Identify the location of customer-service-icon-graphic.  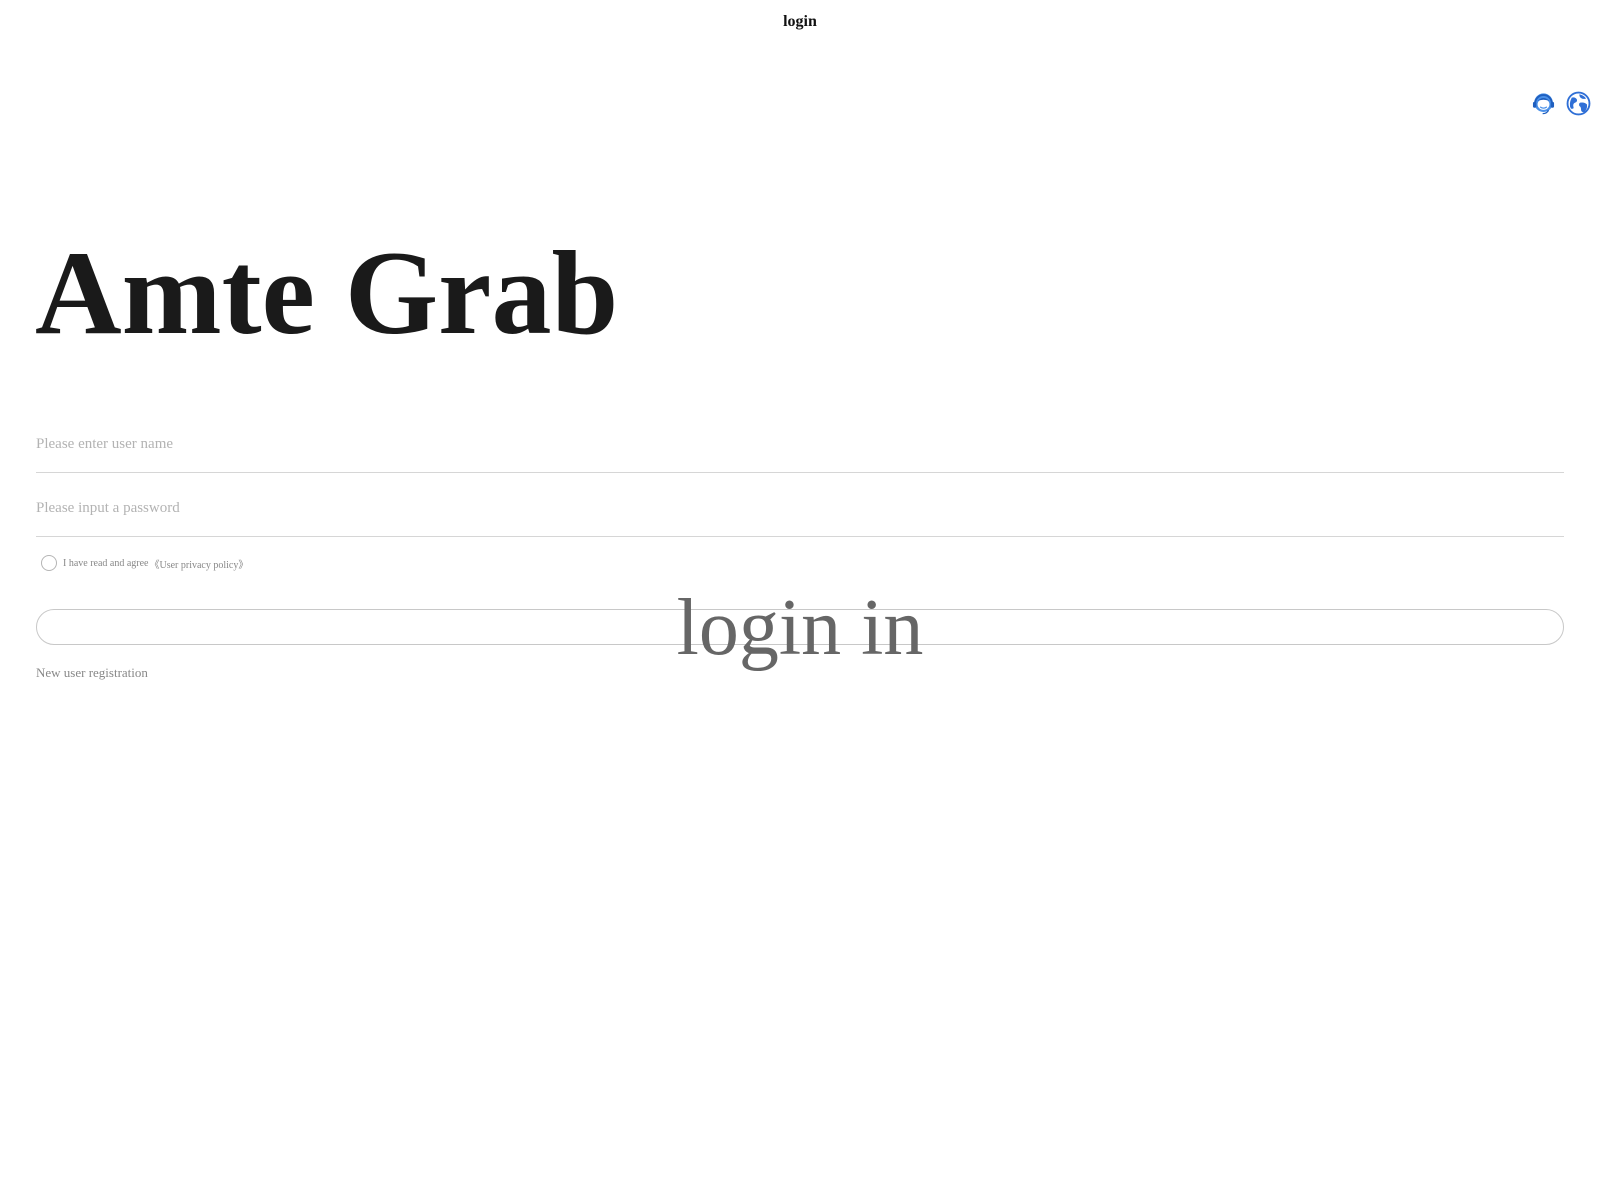
(1543, 104).